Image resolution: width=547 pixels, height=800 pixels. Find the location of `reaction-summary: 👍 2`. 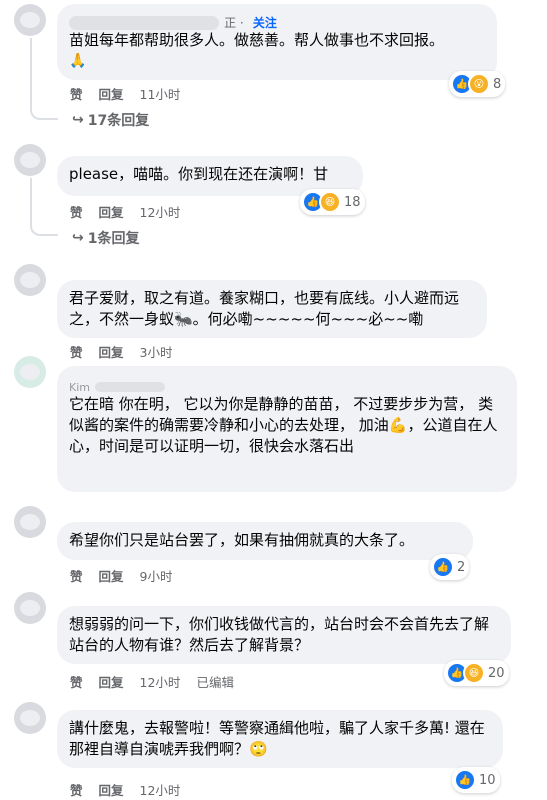

reaction-summary: 👍 2 is located at coordinates (450, 567).